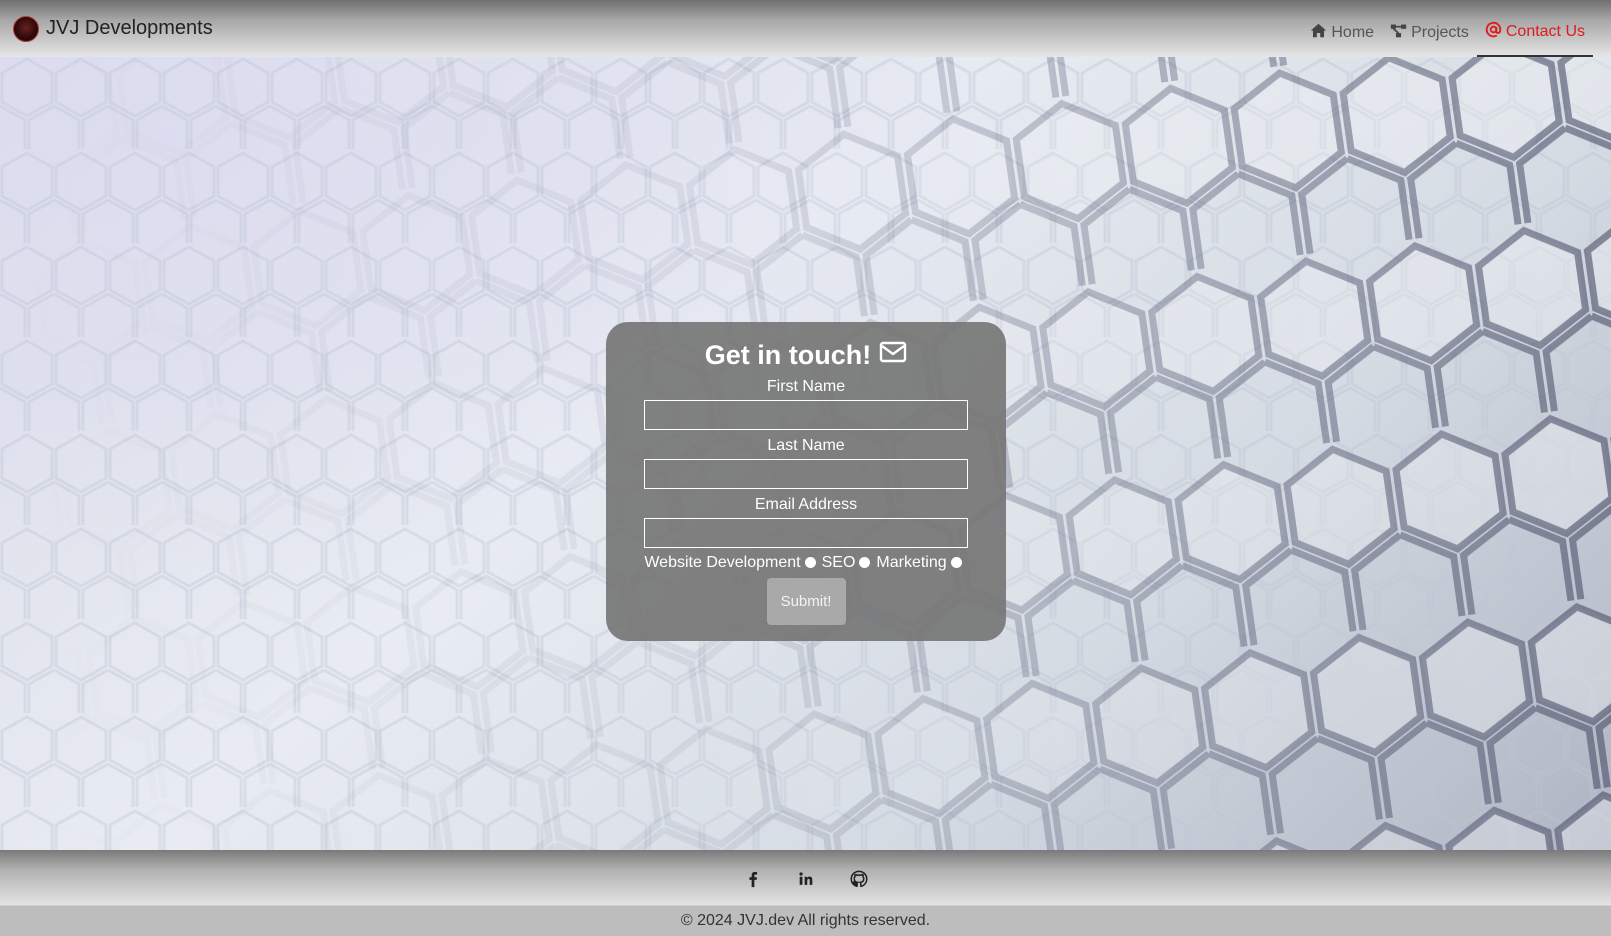  What do you see at coordinates (1353, 32) in the screenshot?
I see `nav-link-label: Home` at bounding box center [1353, 32].